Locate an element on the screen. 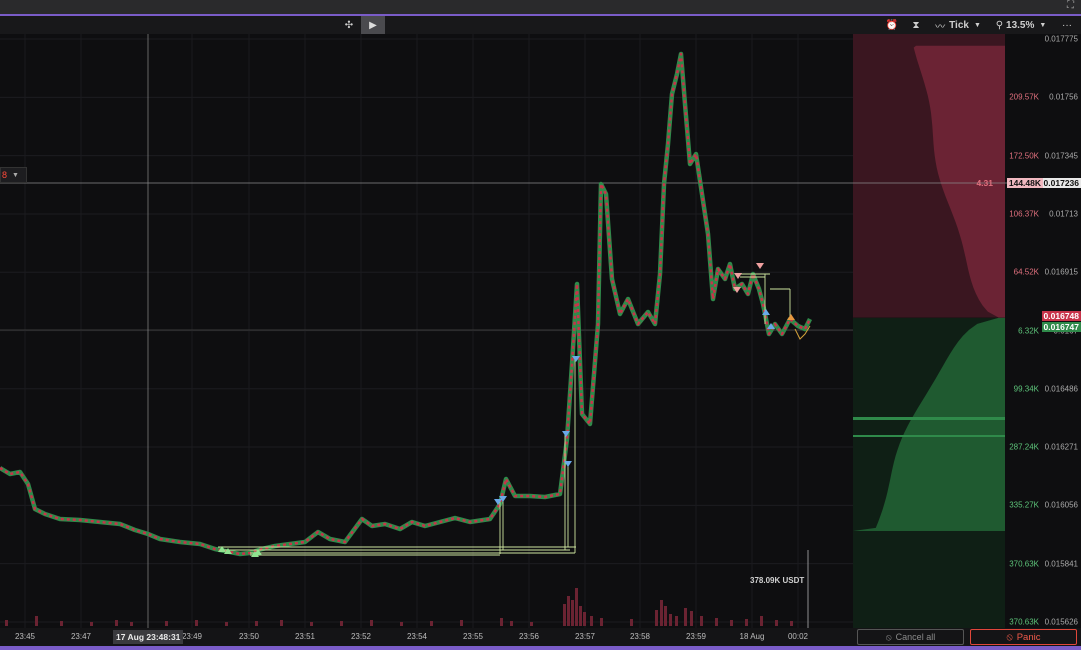  more-menu-button: ··· is located at coordinates (1067, 25).